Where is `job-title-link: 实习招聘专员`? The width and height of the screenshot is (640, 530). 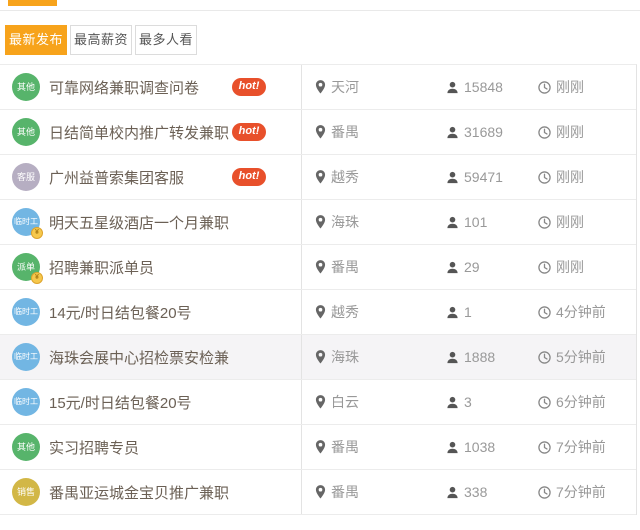
job-title-link: 实习招聘专员 is located at coordinates (94, 447).